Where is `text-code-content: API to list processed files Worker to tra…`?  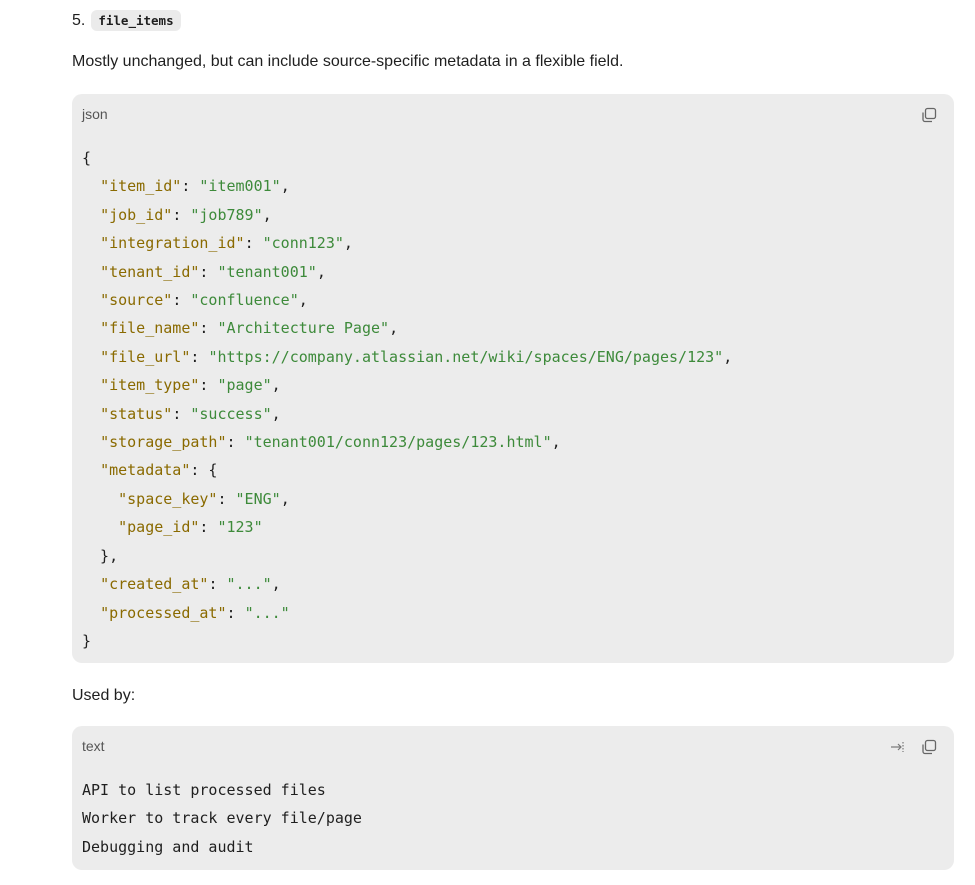 text-code-content: API to list processed files Worker to tra… is located at coordinates (222, 818).